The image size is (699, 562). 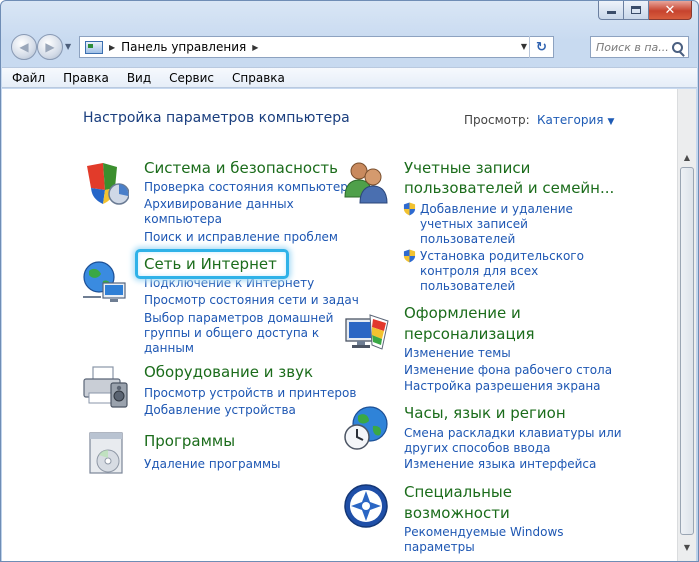 I want to click on link-homegroup-options-3: данным, so click(x=169, y=348).